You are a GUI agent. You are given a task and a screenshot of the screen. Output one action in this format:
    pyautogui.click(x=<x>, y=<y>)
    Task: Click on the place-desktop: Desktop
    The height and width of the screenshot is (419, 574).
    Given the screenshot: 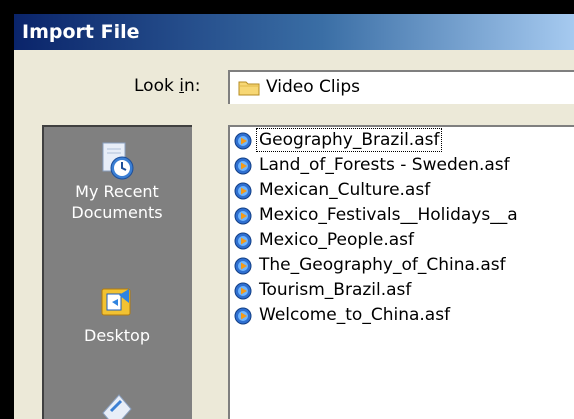 What is the action you would take?
    pyautogui.click(x=117, y=315)
    